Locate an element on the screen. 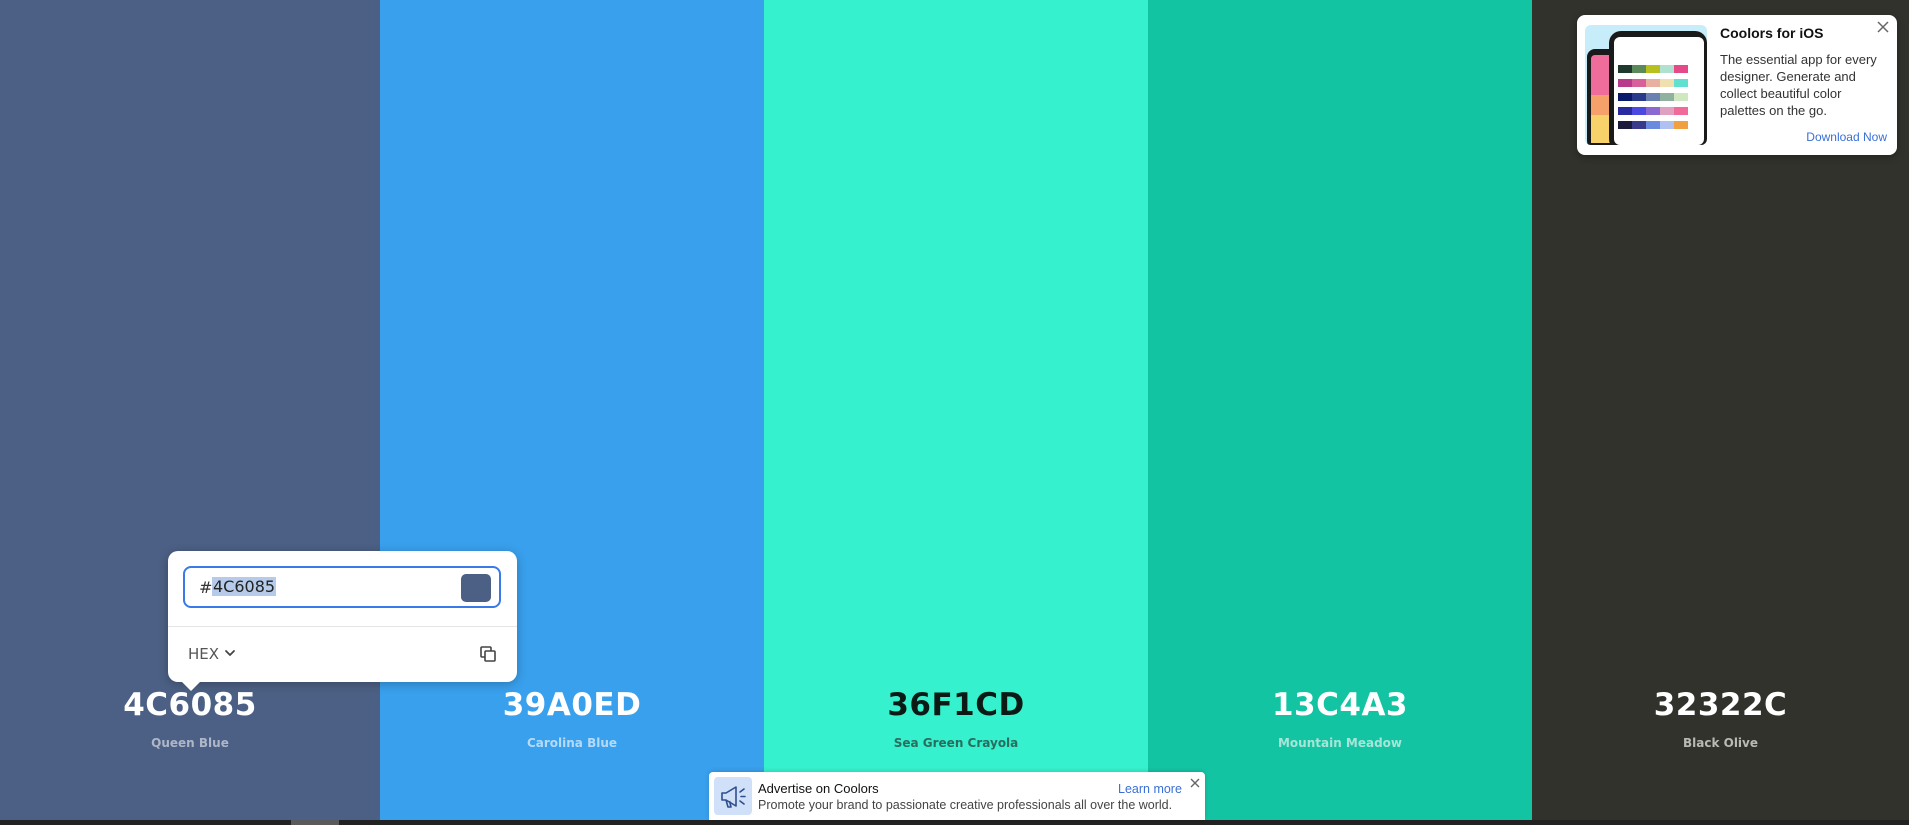  color-name: Carolina Blue is located at coordinates (572, 743).